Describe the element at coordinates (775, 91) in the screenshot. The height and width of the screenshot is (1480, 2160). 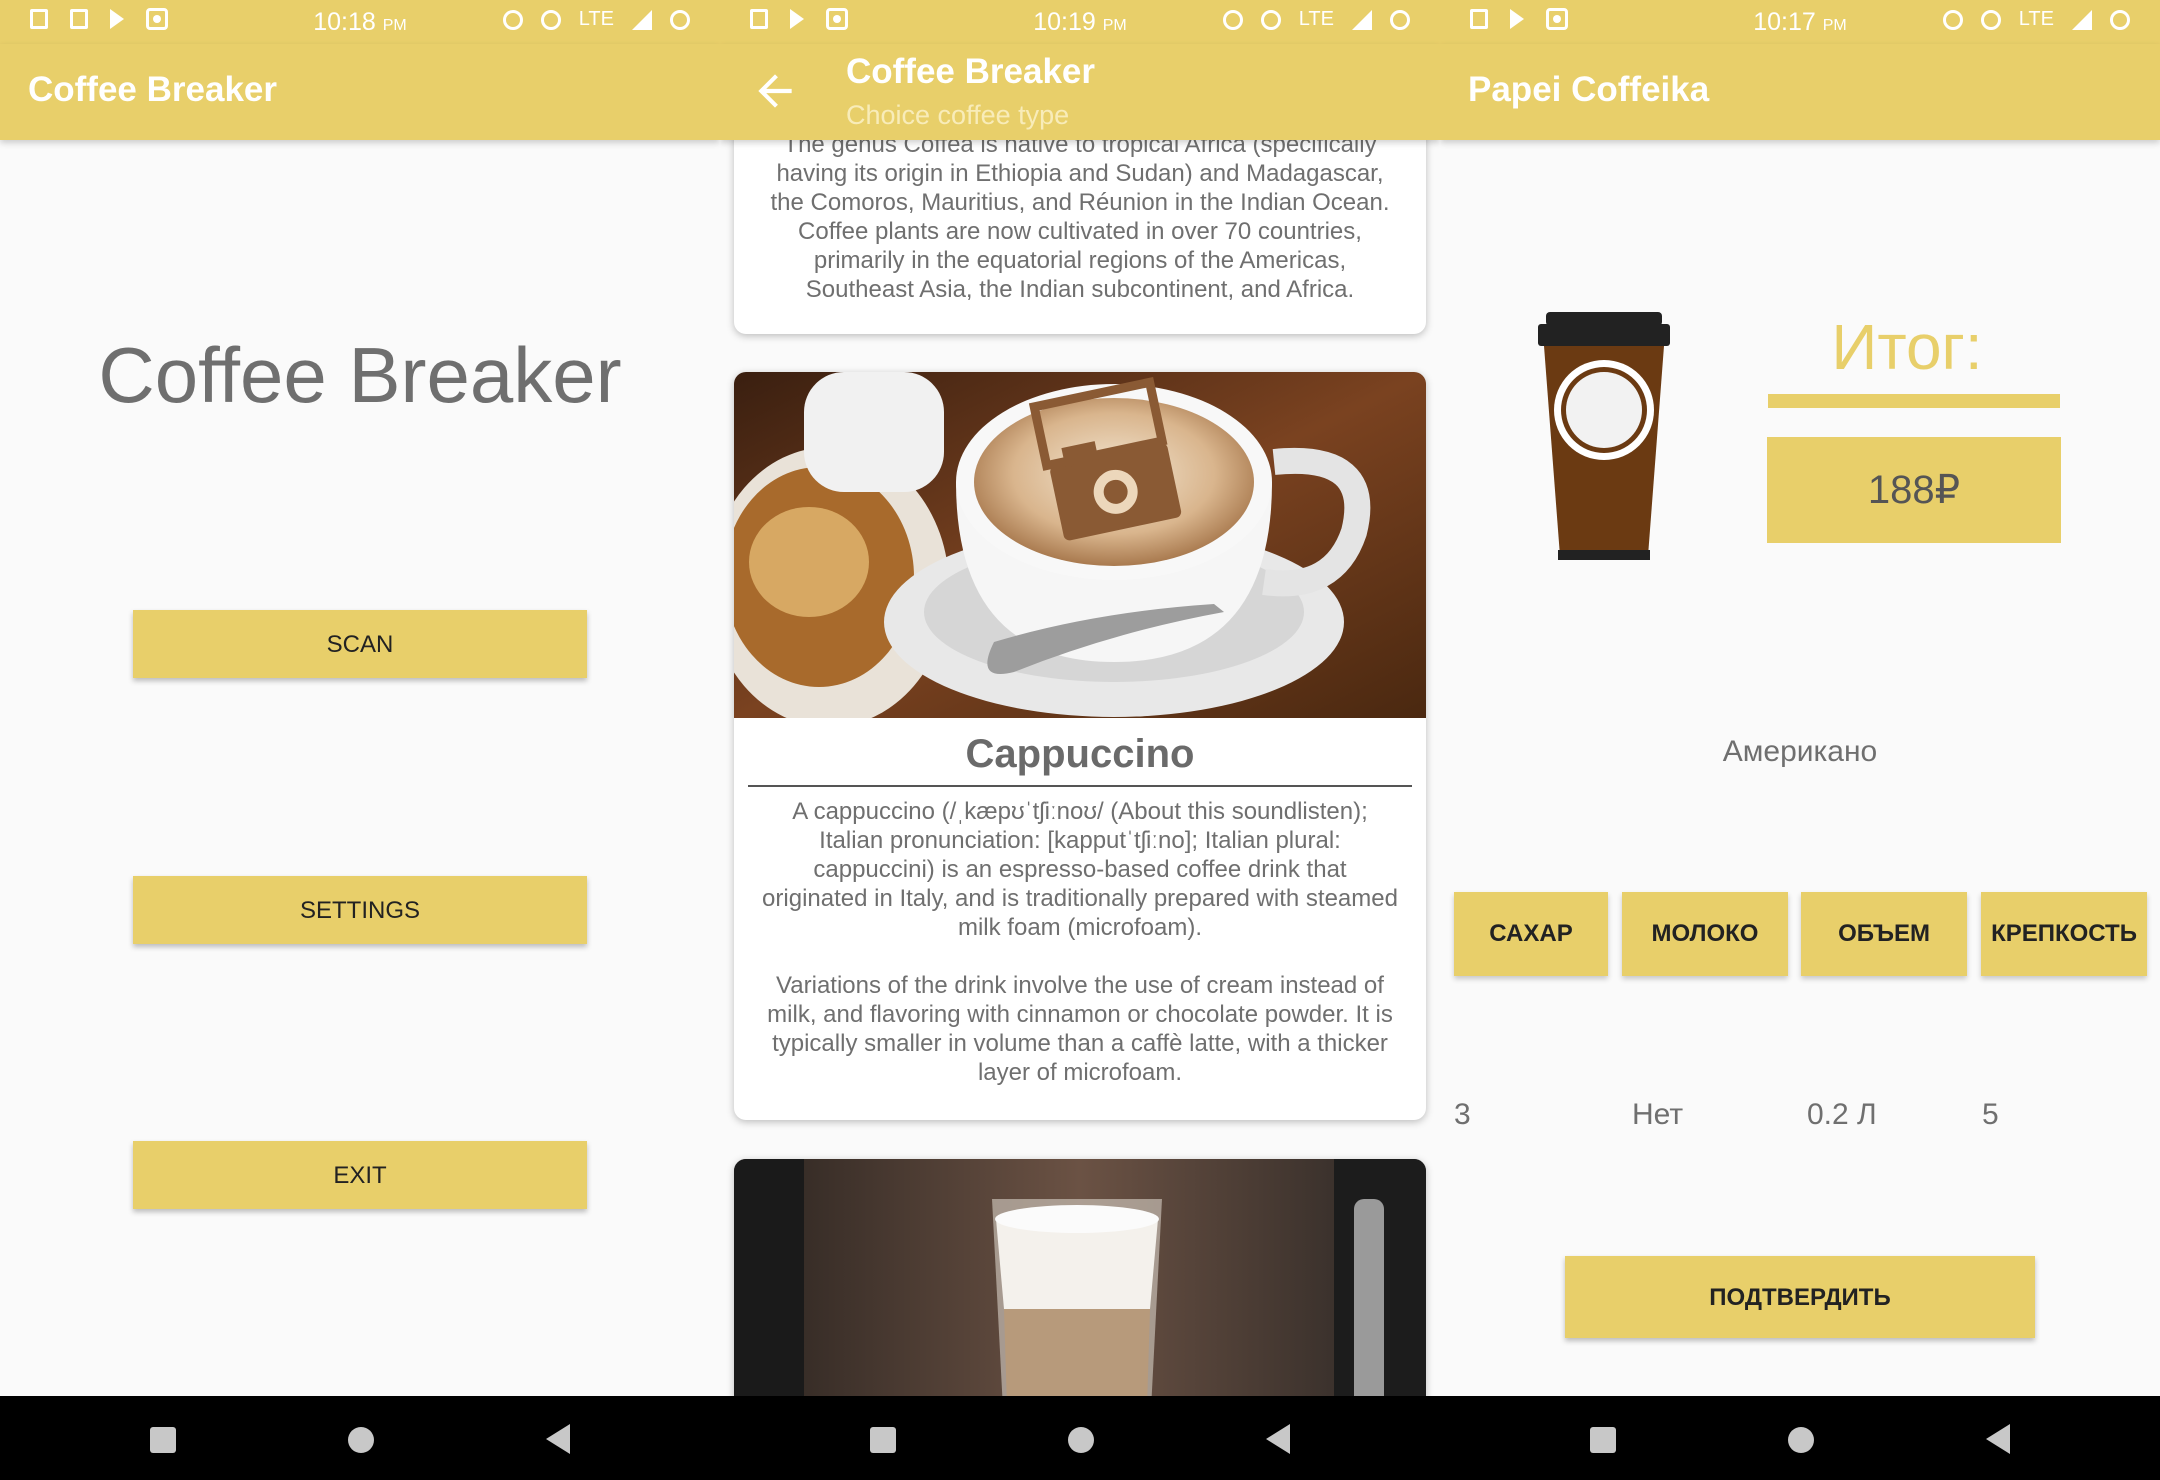
I see `back-arrow-icon` at that location.